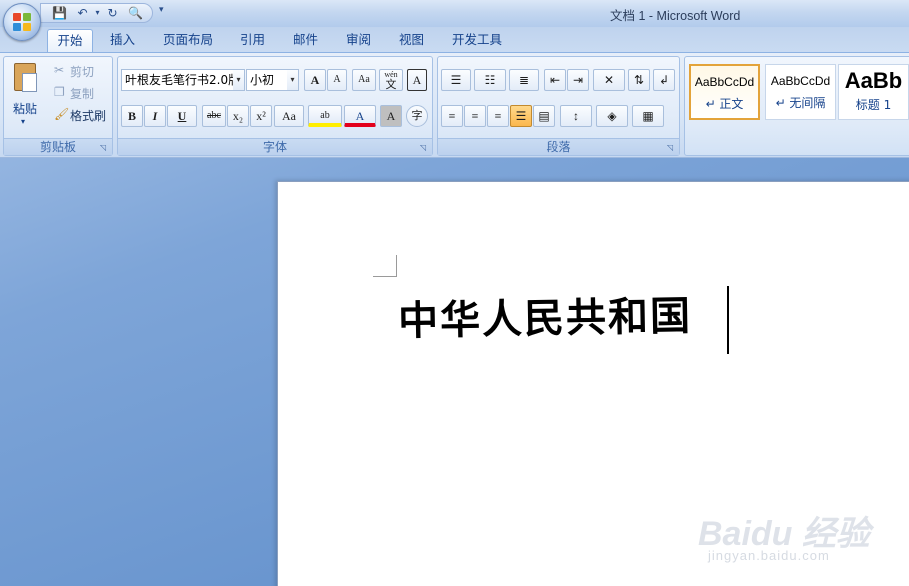 This screenshot has height=586, width=909. I want to click on ribbon-tabs: 开始 插入 页面布局 引用 邮件 审阅 视图 开发工具, so click(454, 40).